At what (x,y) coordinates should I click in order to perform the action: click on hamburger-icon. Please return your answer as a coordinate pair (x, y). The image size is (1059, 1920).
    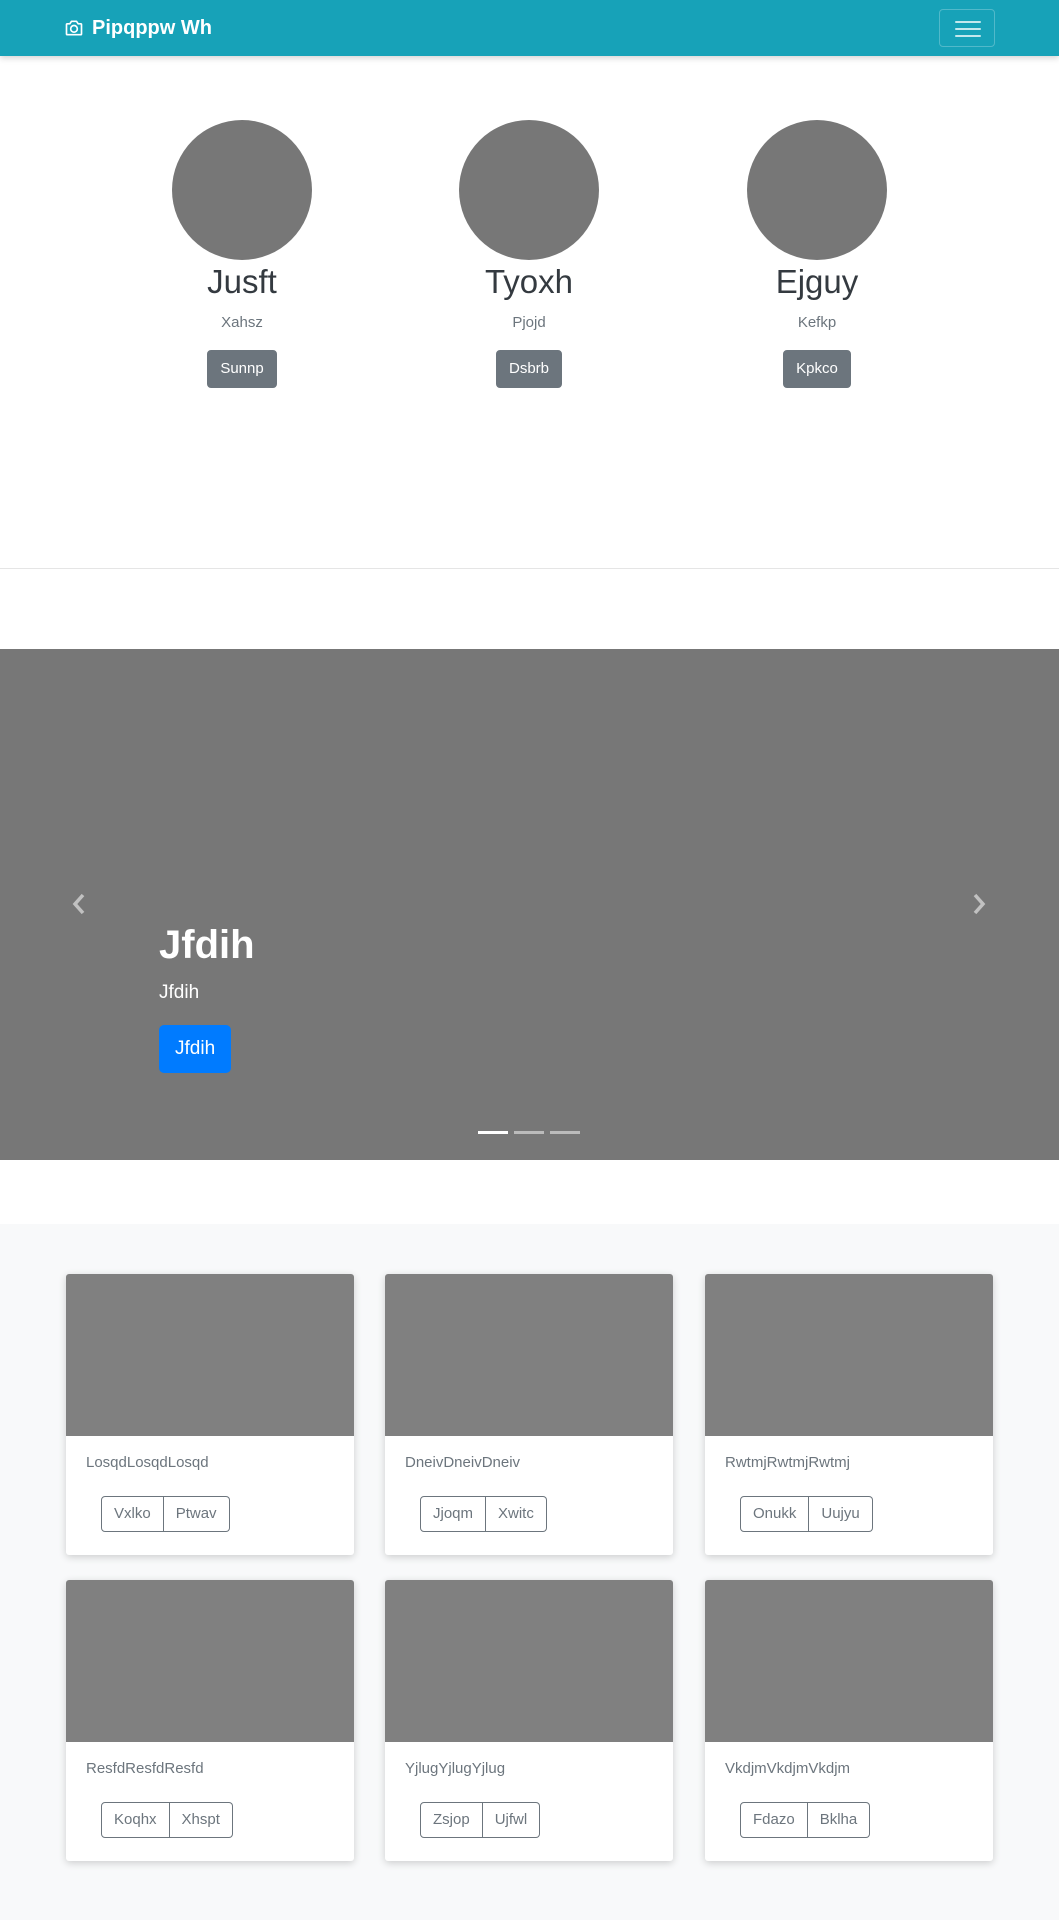
    Looking at the image, I should click on (968, 22).